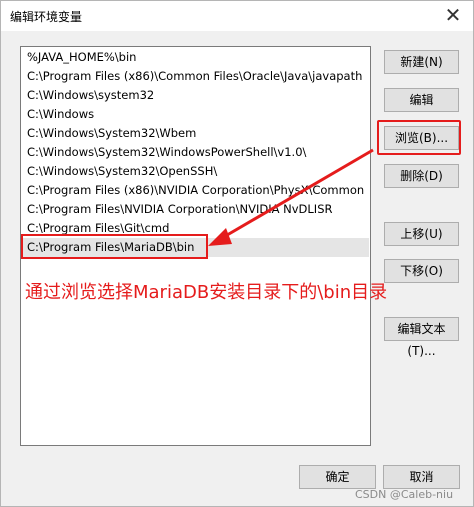 The image size is (474, 507). I want to click on annotation-text: 通过浏览选择MariaDB安装目录下的\bin目录, so click(206, 292).